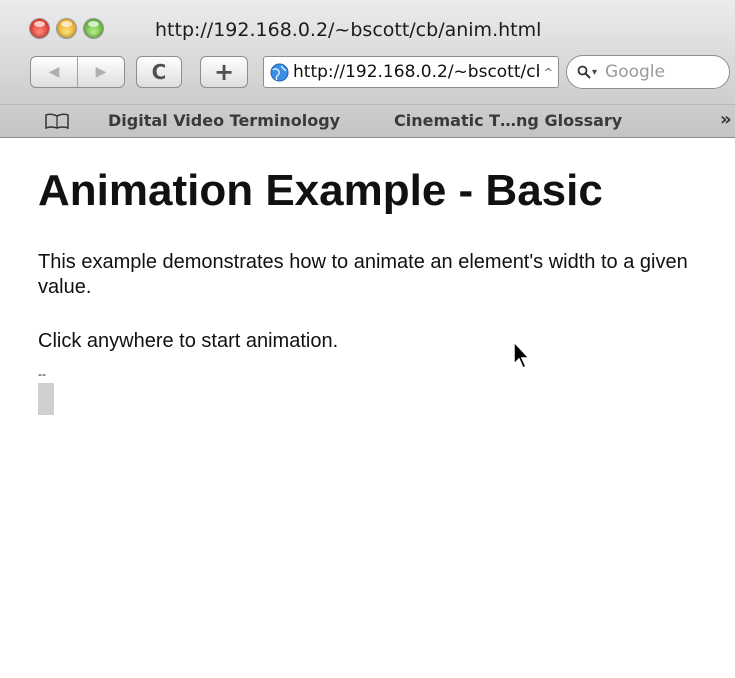 This screenshot has height=678, width=735. I want to click on mouse-cursor-icon, so click(522, 355).